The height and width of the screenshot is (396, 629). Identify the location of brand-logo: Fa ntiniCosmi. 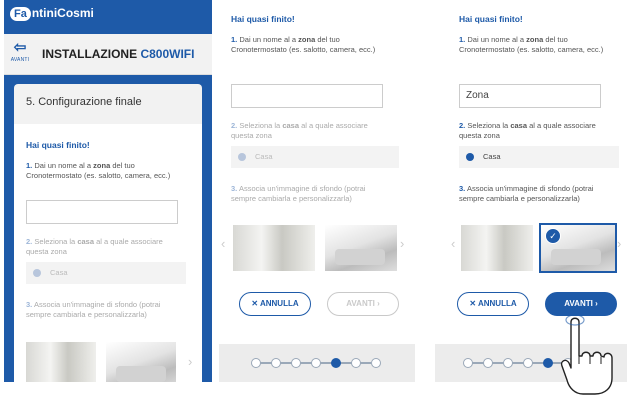
(52, 13).